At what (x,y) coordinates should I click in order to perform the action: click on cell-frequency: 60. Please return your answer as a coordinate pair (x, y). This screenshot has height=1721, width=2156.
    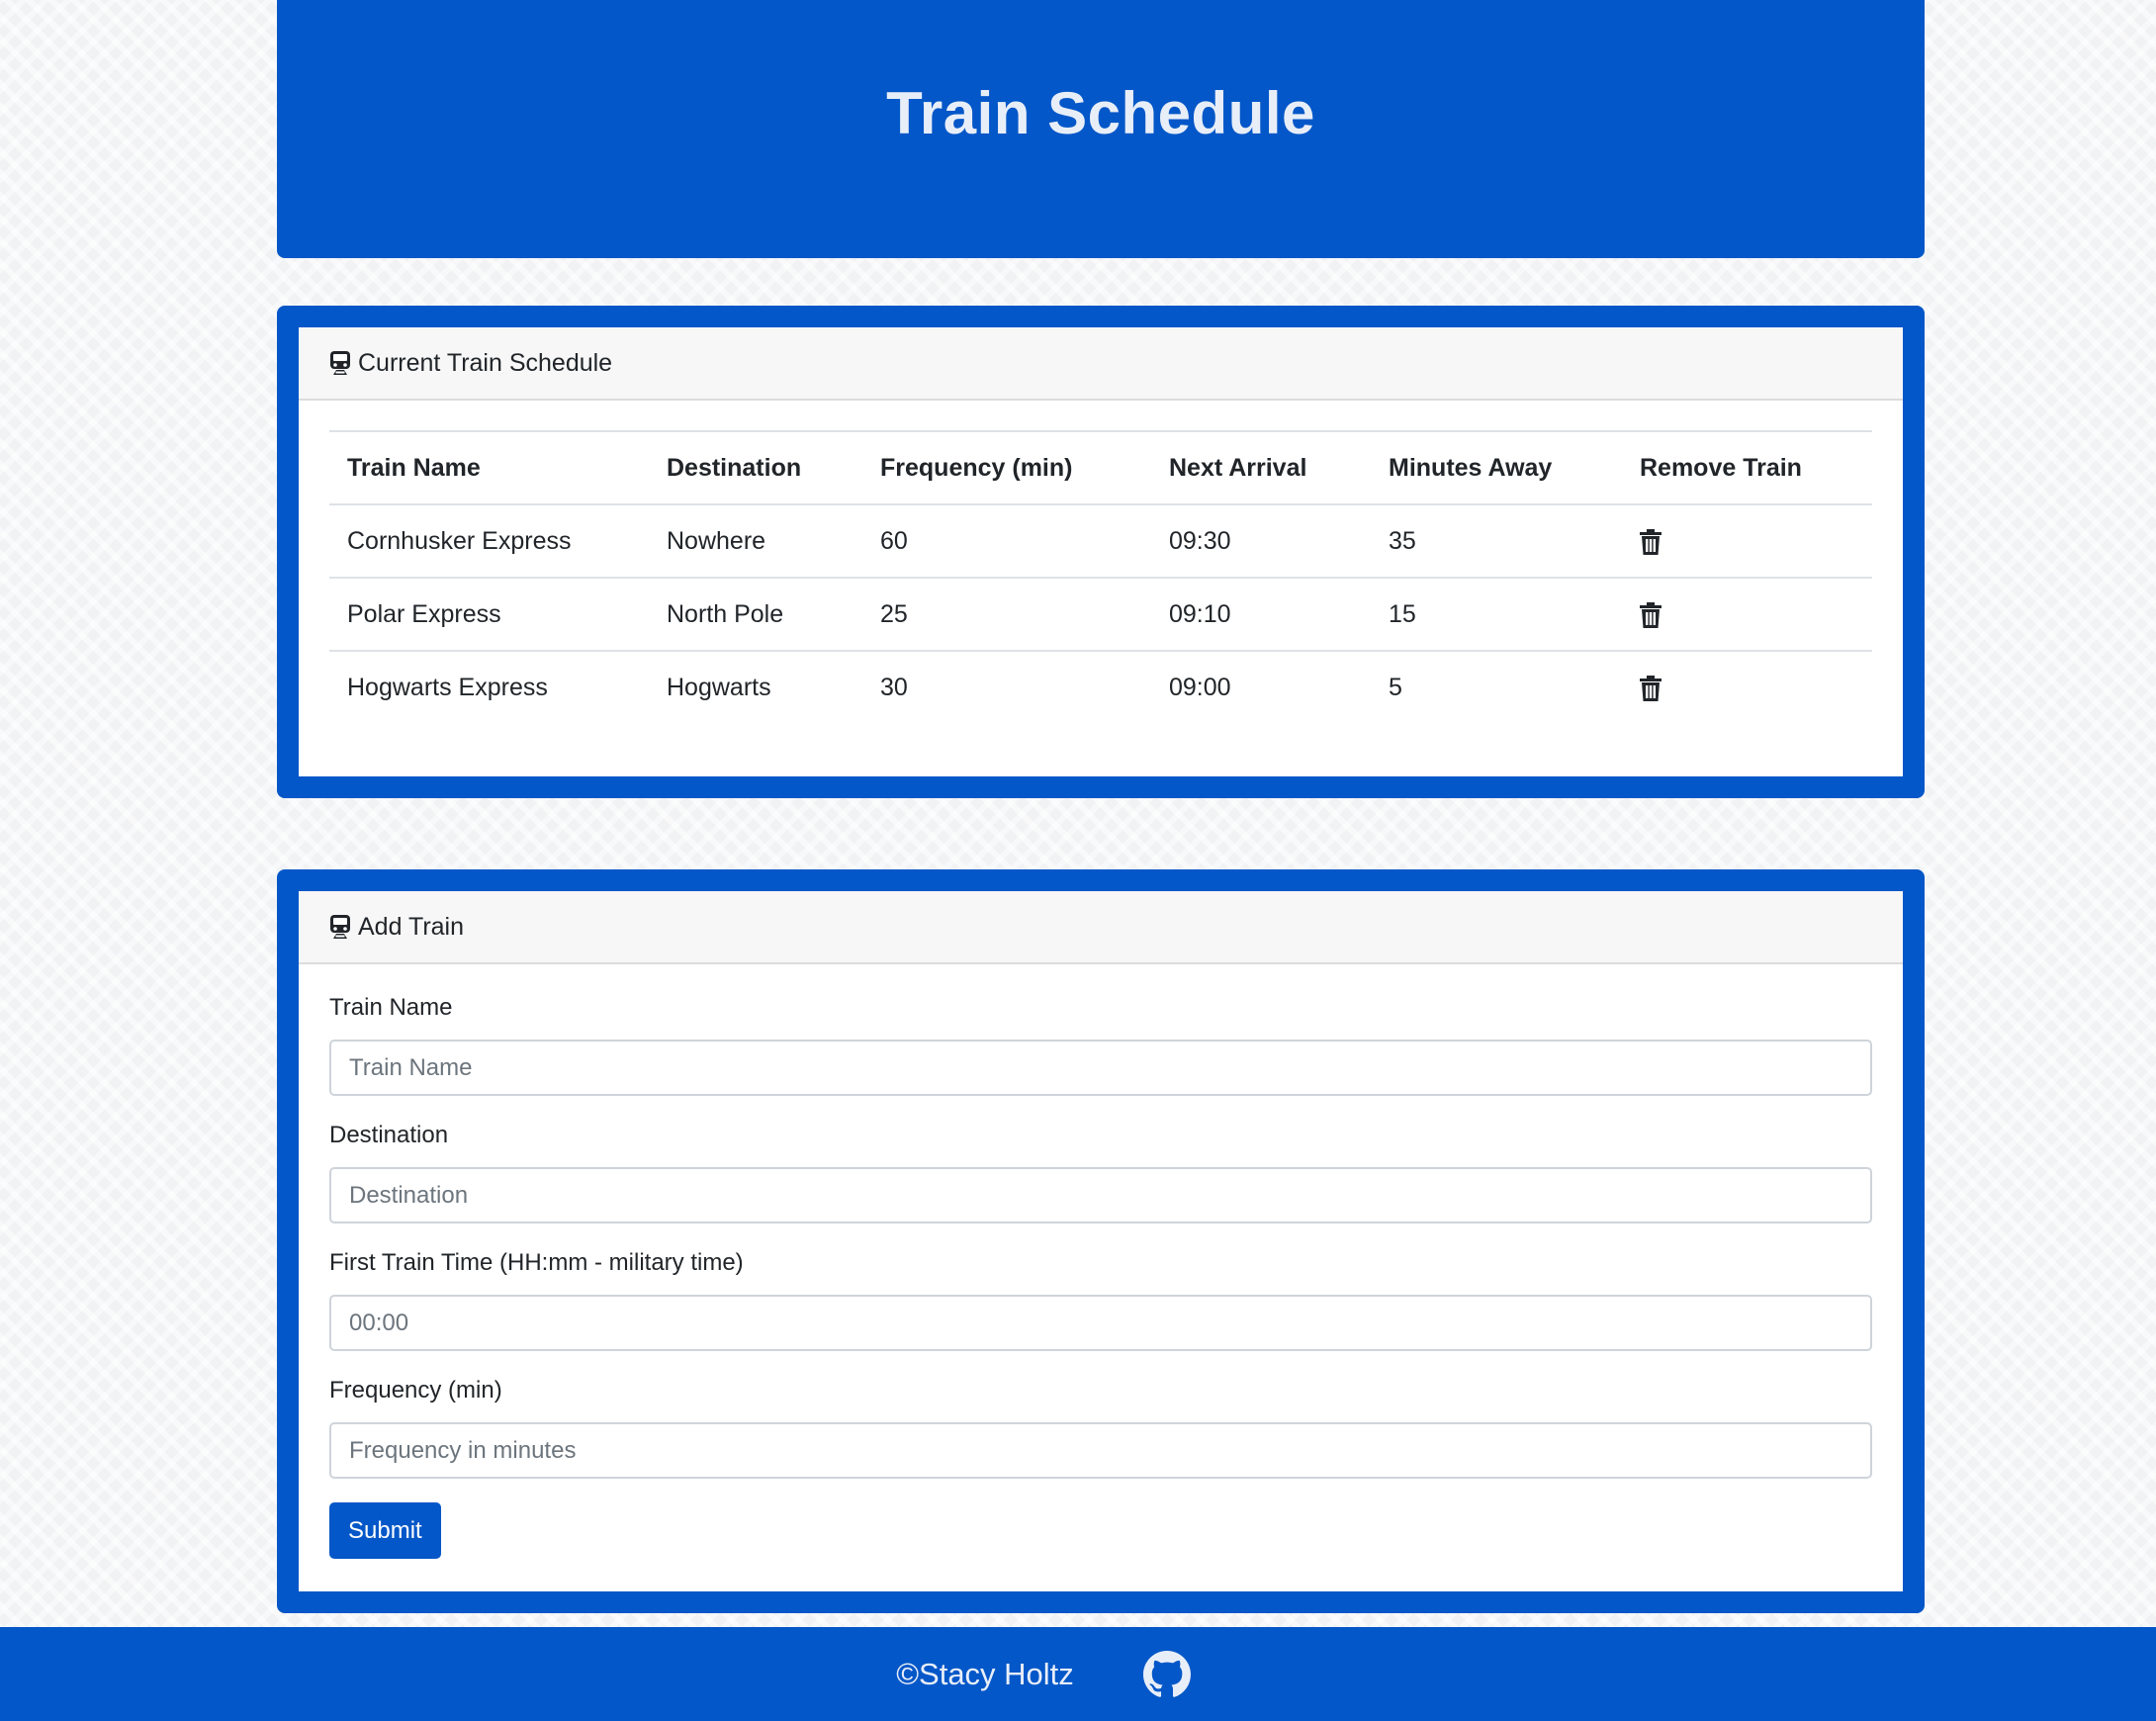
    Looking at the image, I should click on (894, 541).